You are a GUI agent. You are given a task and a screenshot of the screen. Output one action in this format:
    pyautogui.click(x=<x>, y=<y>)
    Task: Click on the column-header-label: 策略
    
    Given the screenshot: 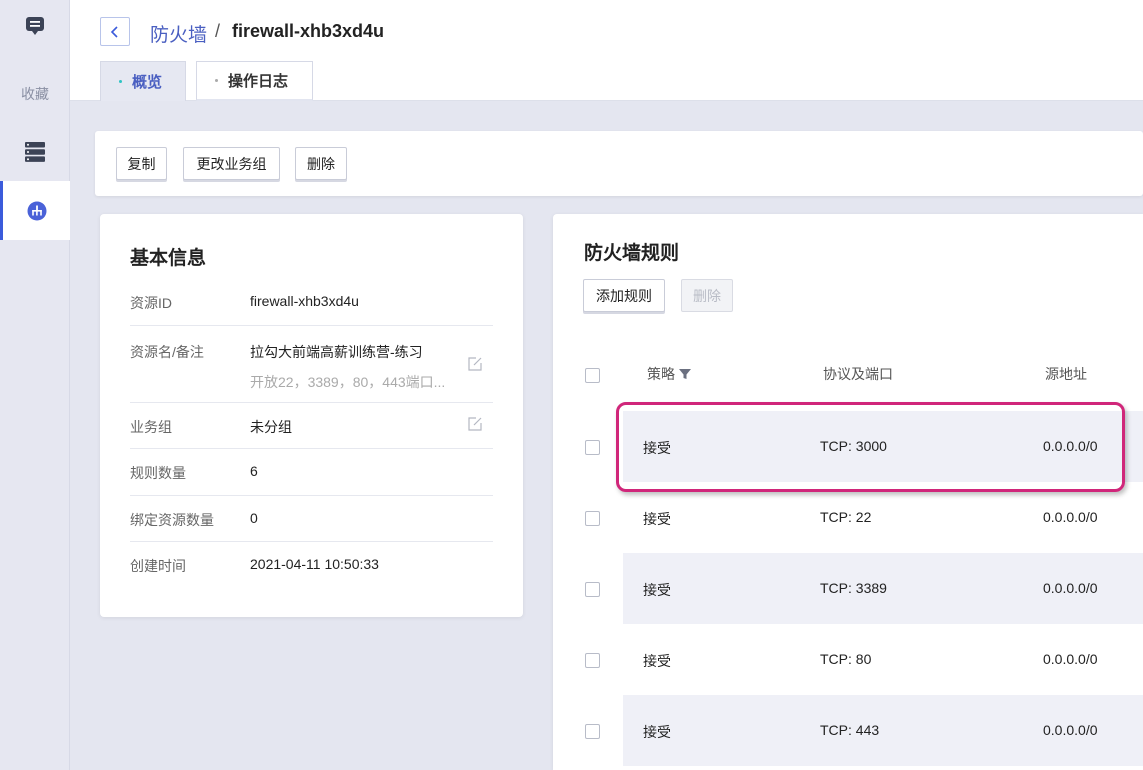 What is the action you would take?
    pyautogui.click(x=661, y=374)
    